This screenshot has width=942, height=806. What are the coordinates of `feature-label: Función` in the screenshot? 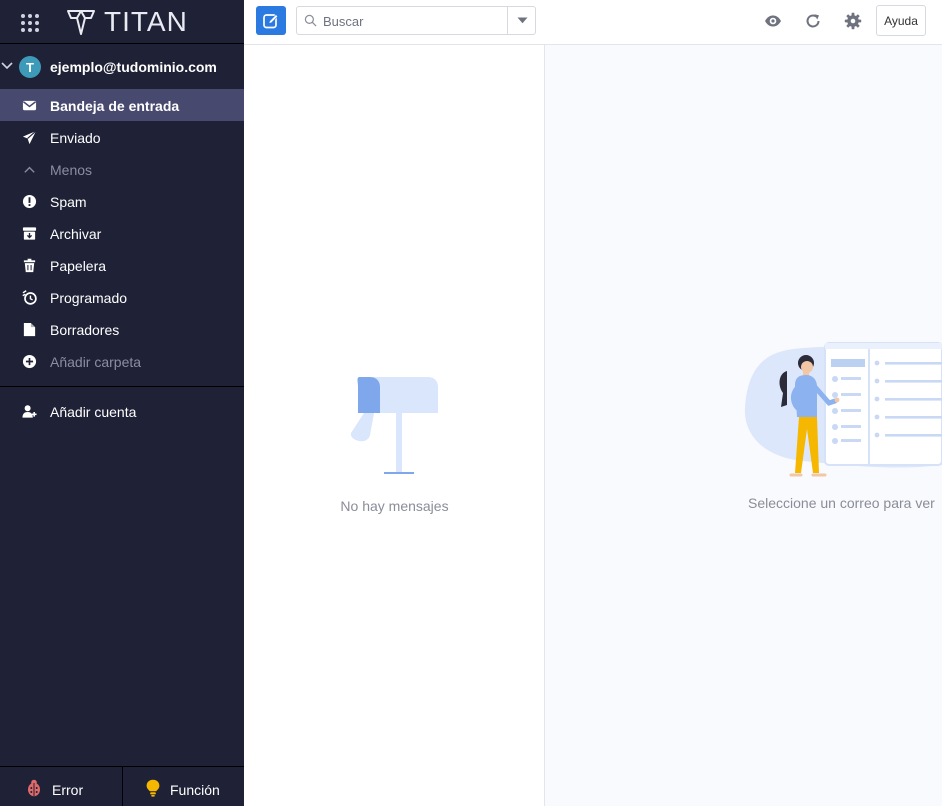 It's located at (195, 790).